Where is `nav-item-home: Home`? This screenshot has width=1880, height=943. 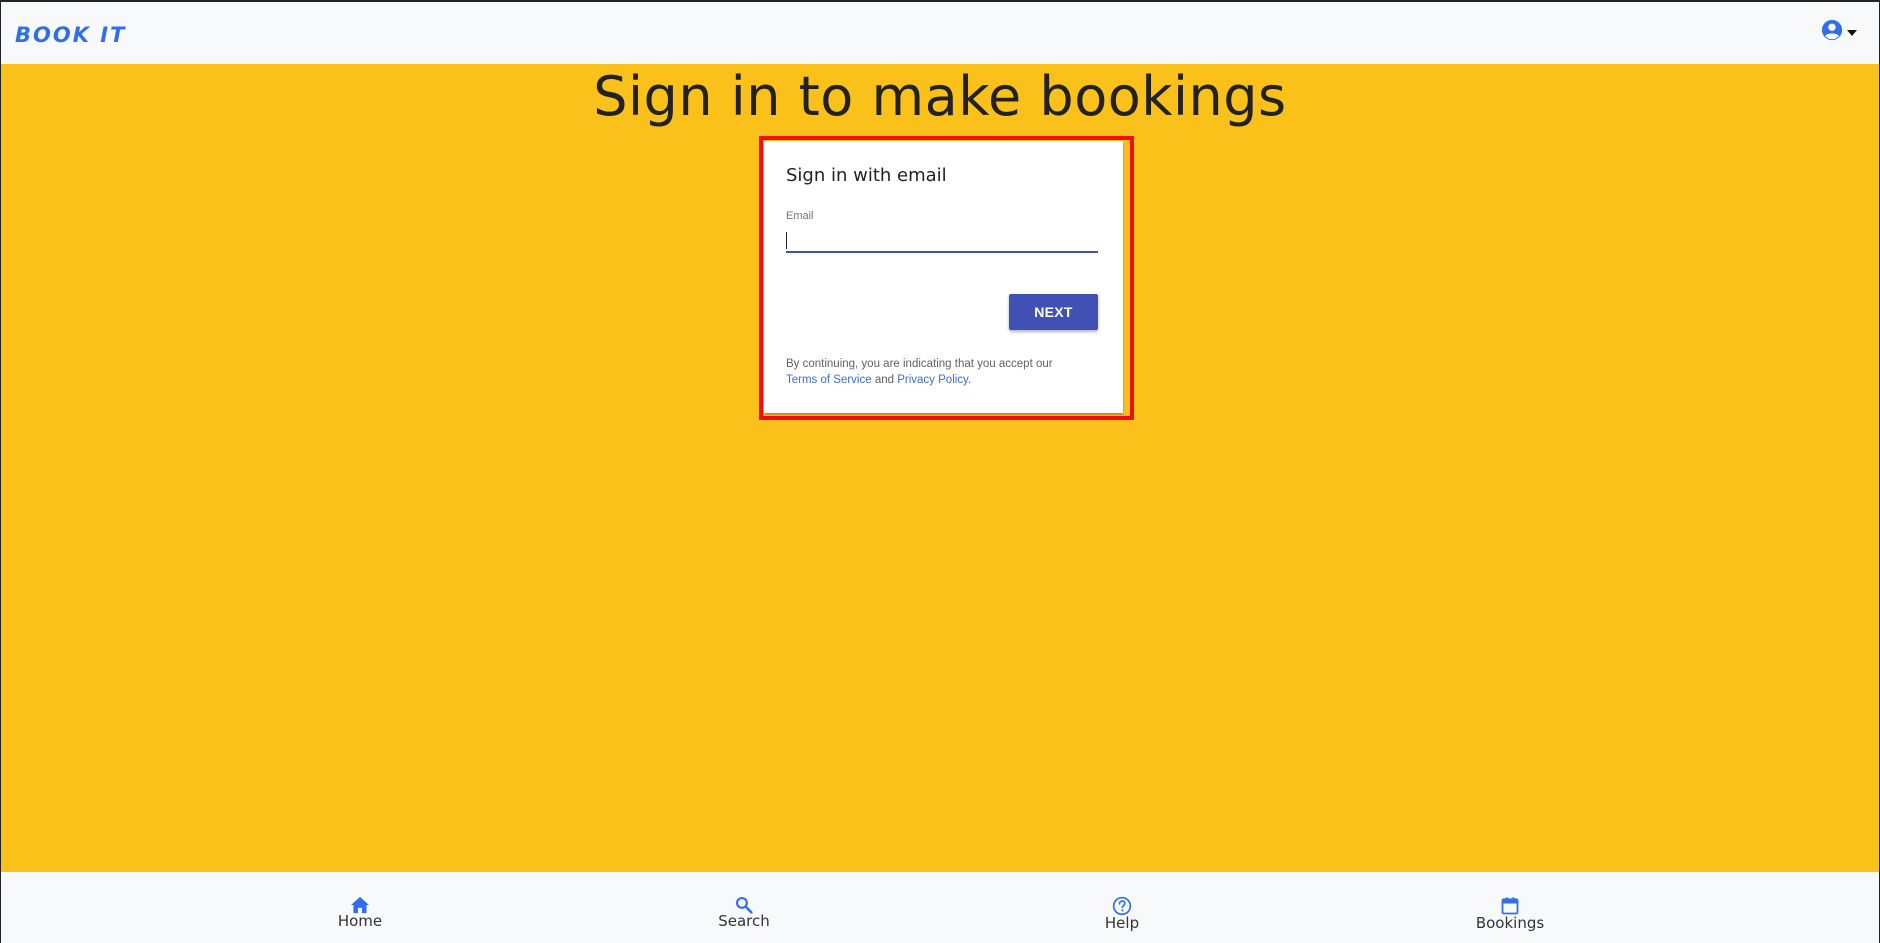 nav-item-home: Home is located at coordinates (360, 913).